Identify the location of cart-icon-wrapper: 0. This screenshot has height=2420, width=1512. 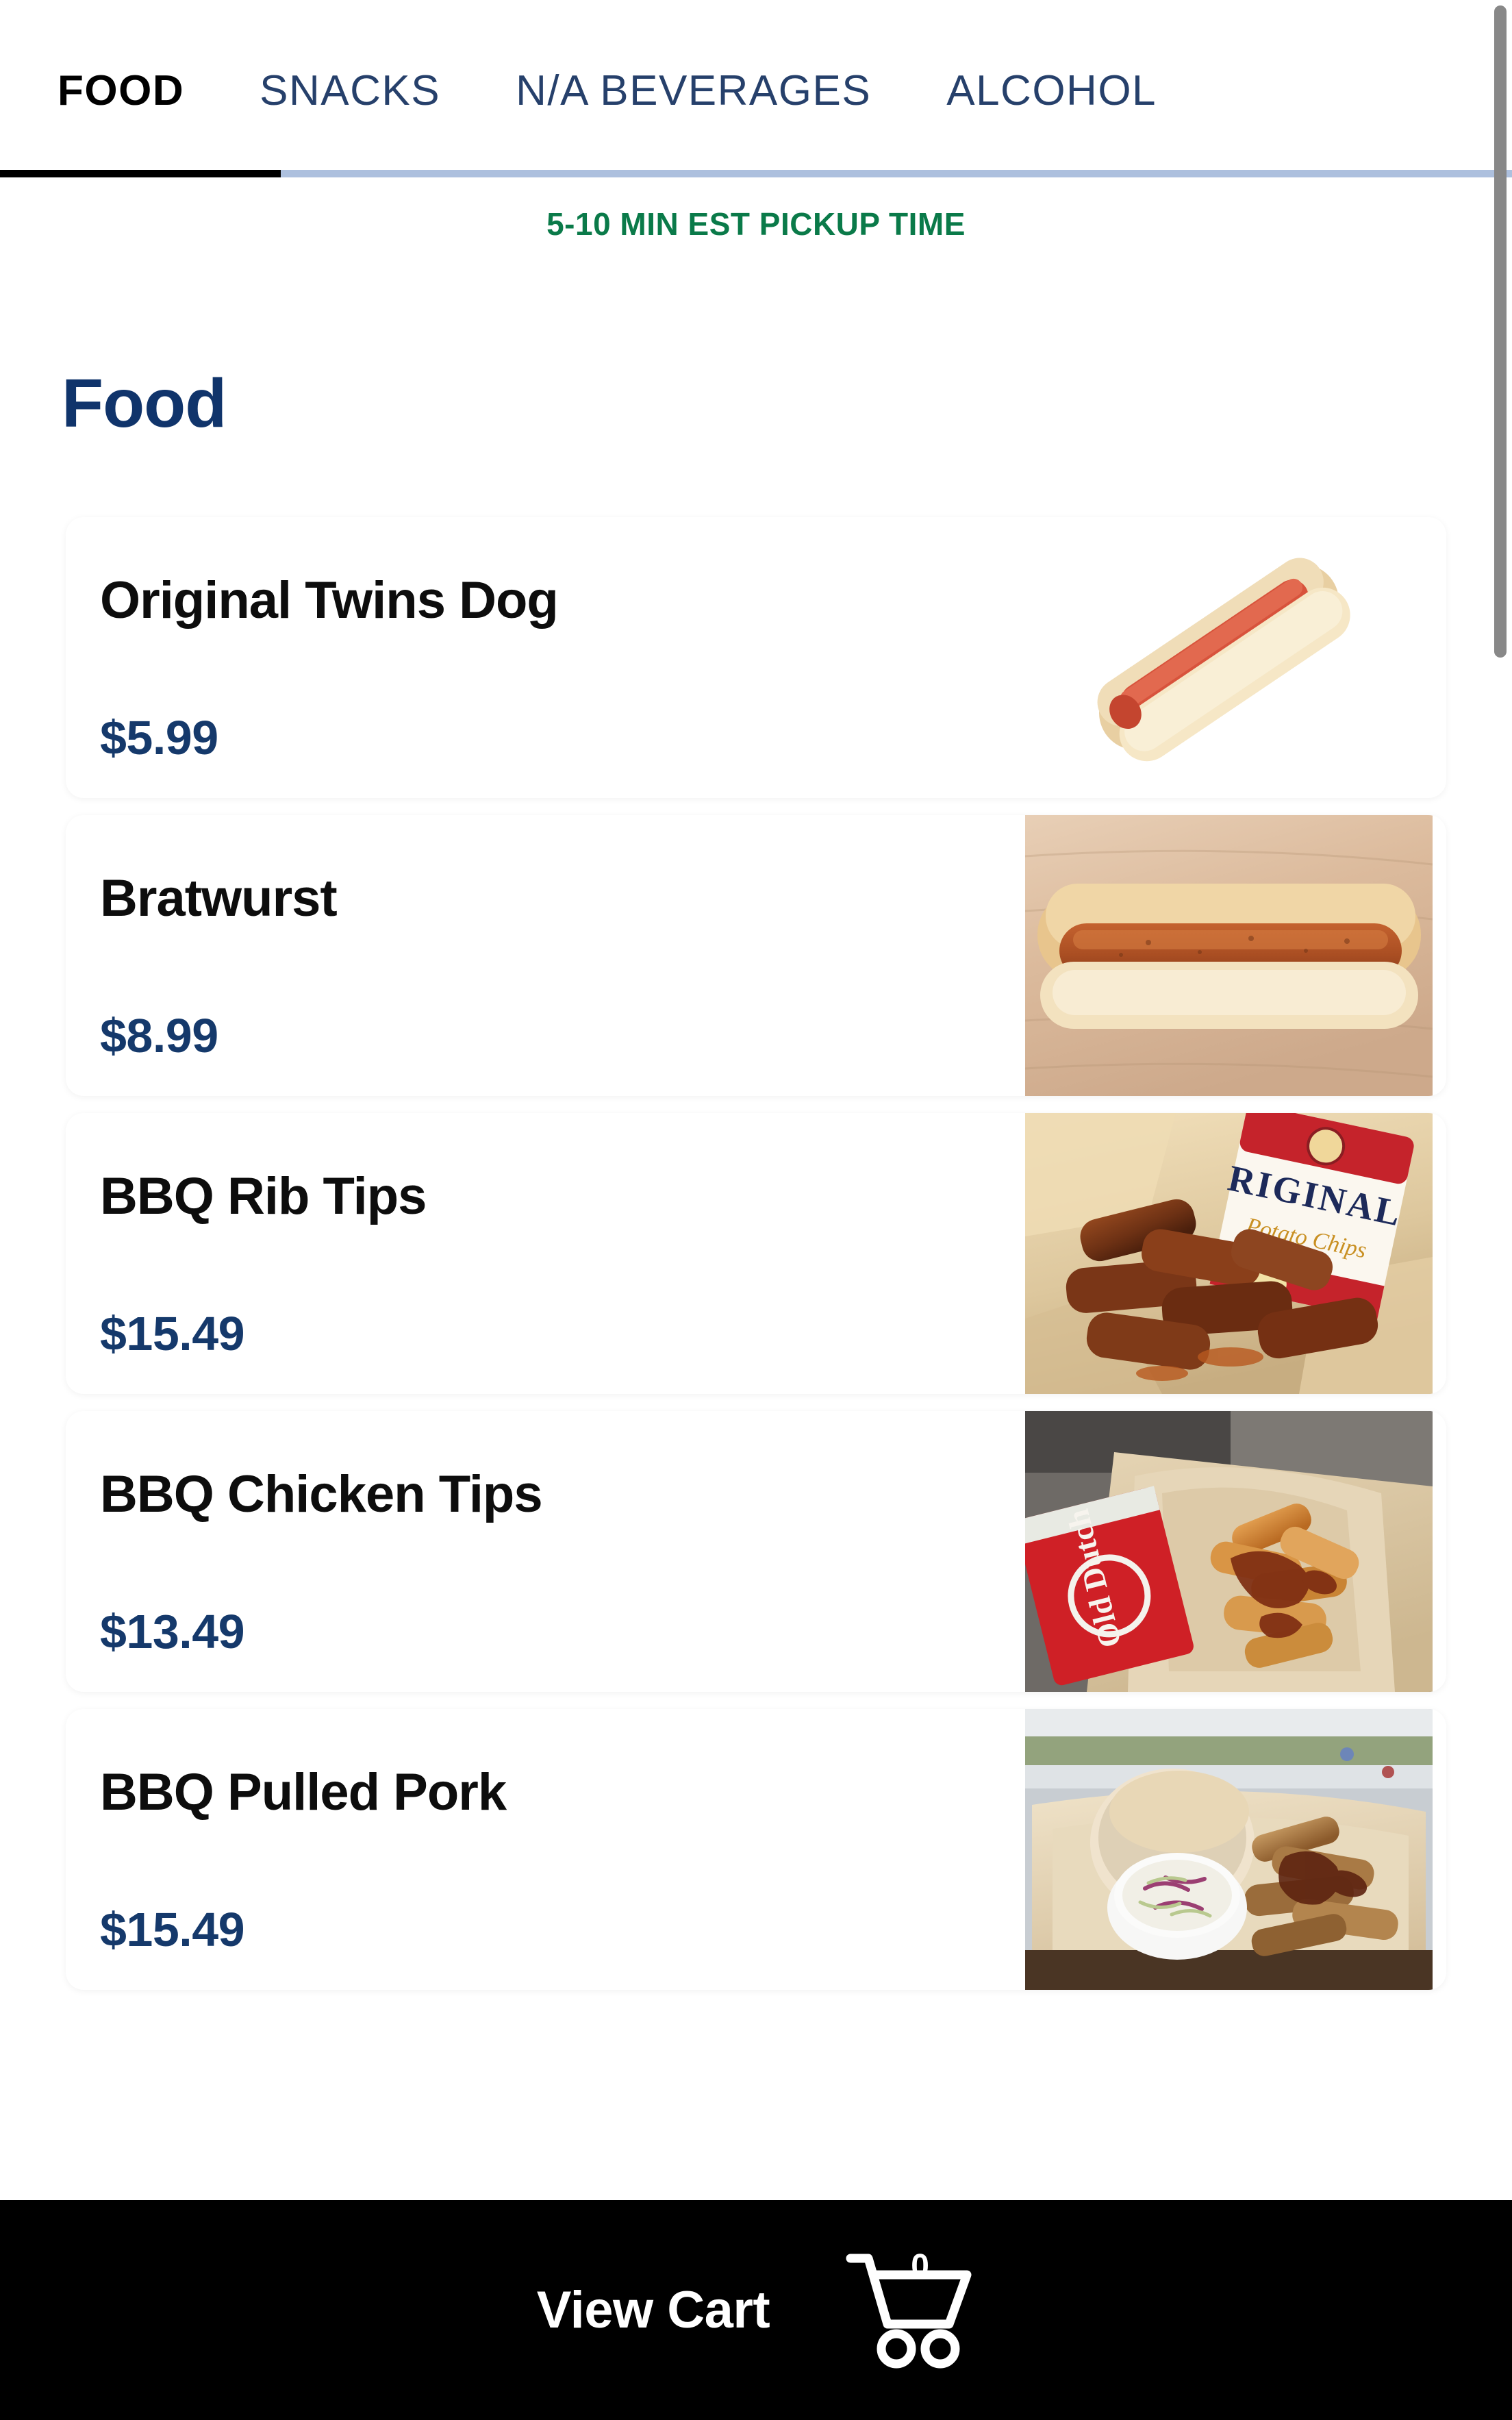
(910, 2310).